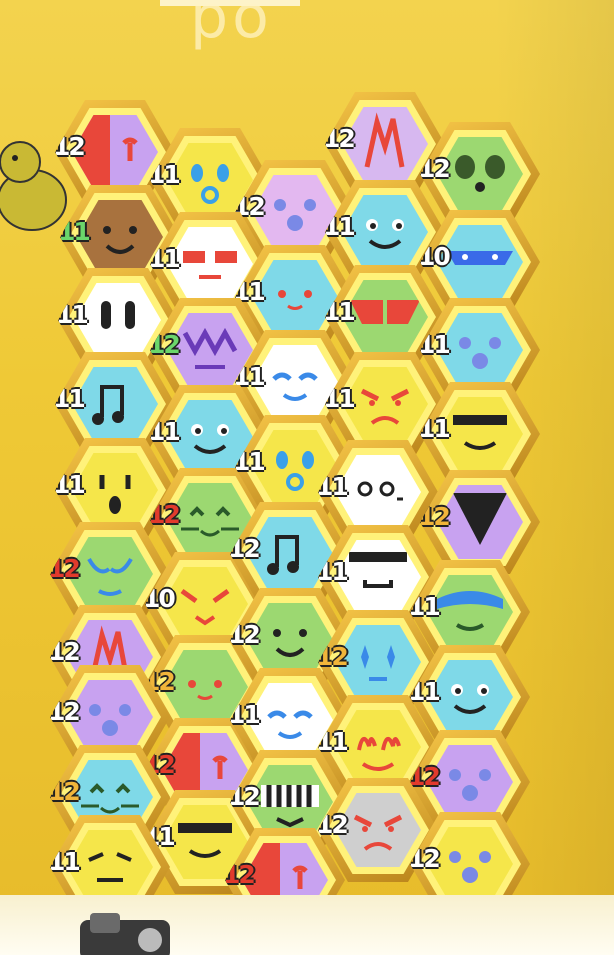 This screenshot has width=614, height=955. I want to click on bee-mask-icon, so click(480, 262).